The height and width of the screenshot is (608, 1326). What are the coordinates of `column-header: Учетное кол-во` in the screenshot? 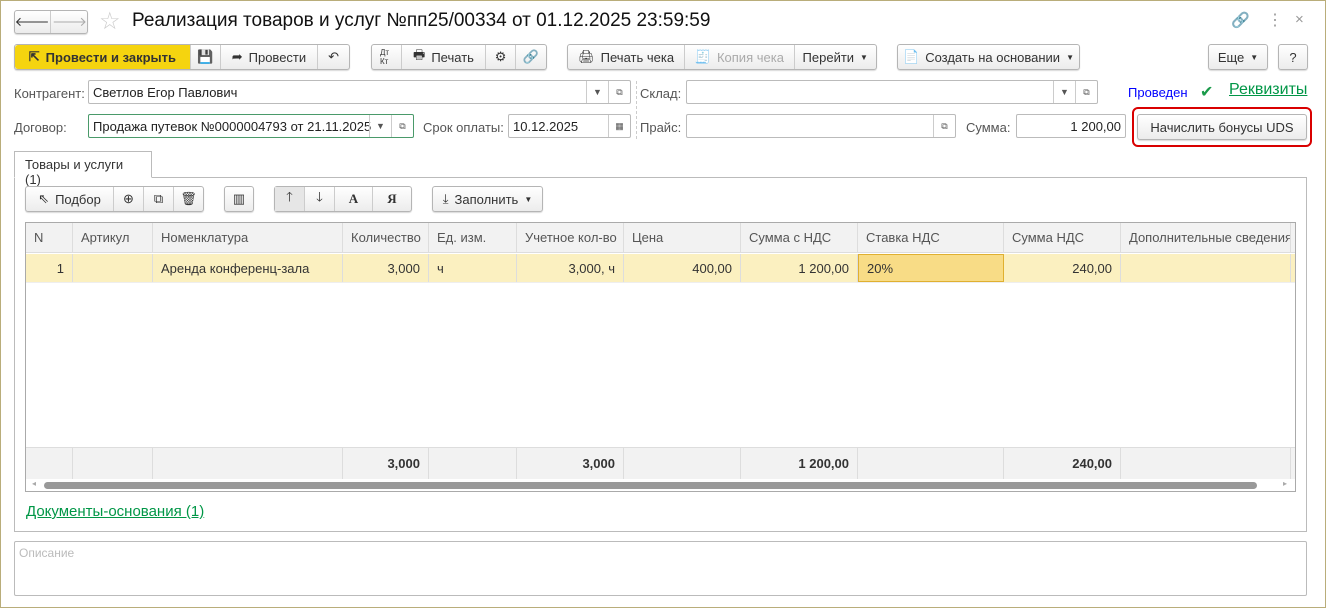 It's located at (570, 237).